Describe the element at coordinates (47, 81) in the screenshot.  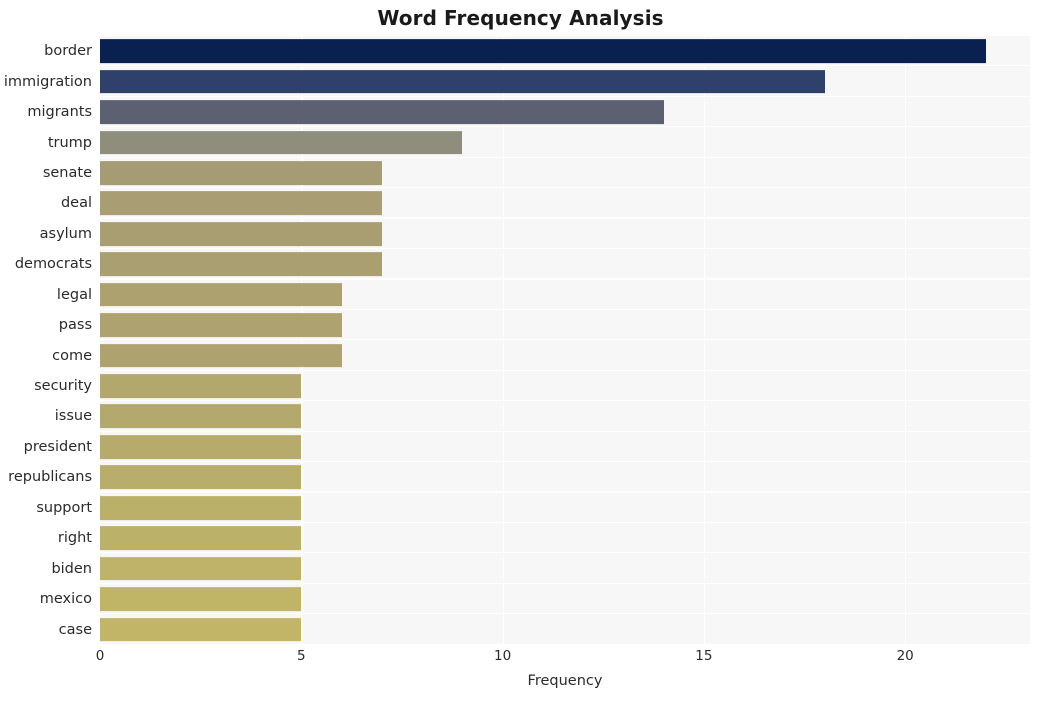
I see `y-axis-tick-label: immigration` at that location.